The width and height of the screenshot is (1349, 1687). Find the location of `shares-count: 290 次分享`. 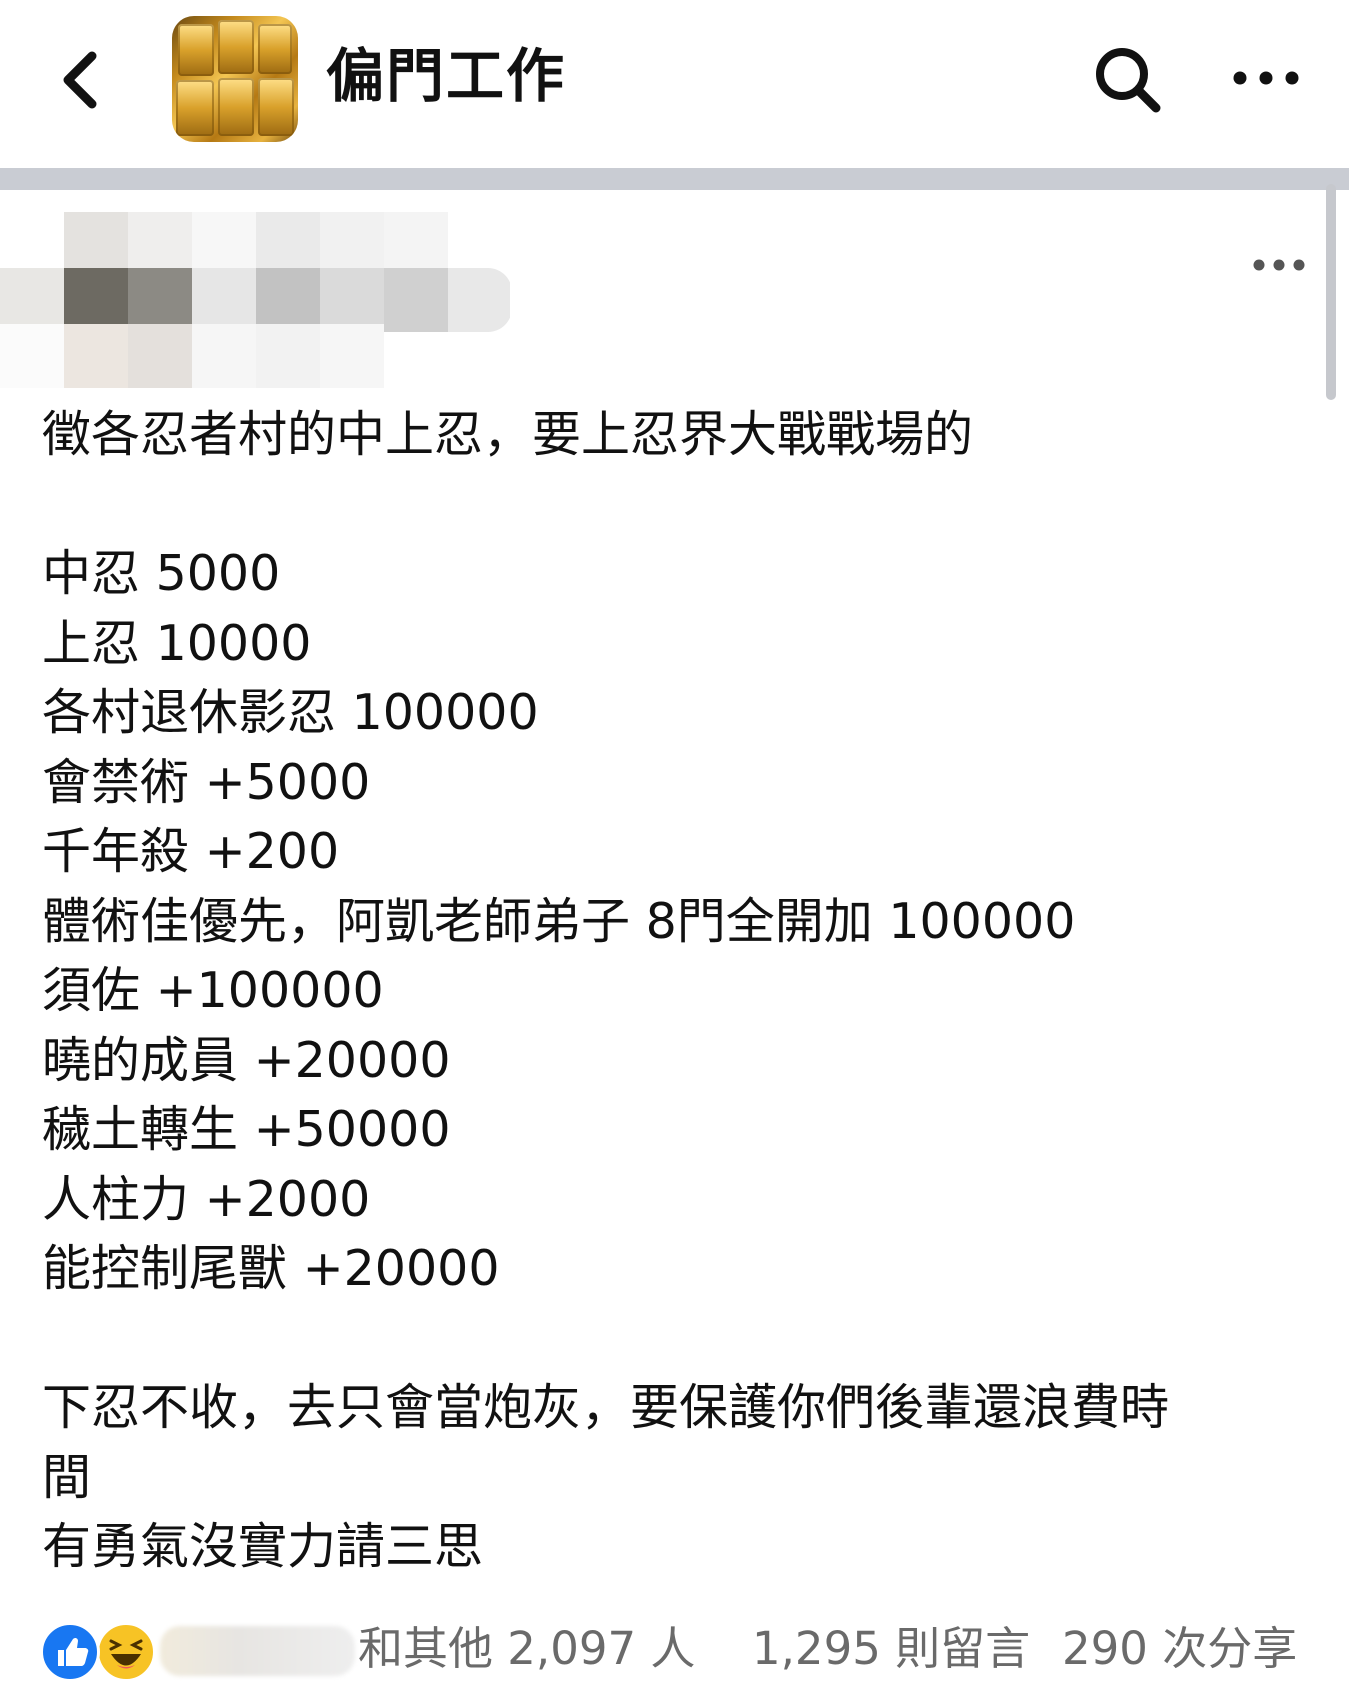

shares-count: 290 次分享 is located at coordinates (1179, 1649).